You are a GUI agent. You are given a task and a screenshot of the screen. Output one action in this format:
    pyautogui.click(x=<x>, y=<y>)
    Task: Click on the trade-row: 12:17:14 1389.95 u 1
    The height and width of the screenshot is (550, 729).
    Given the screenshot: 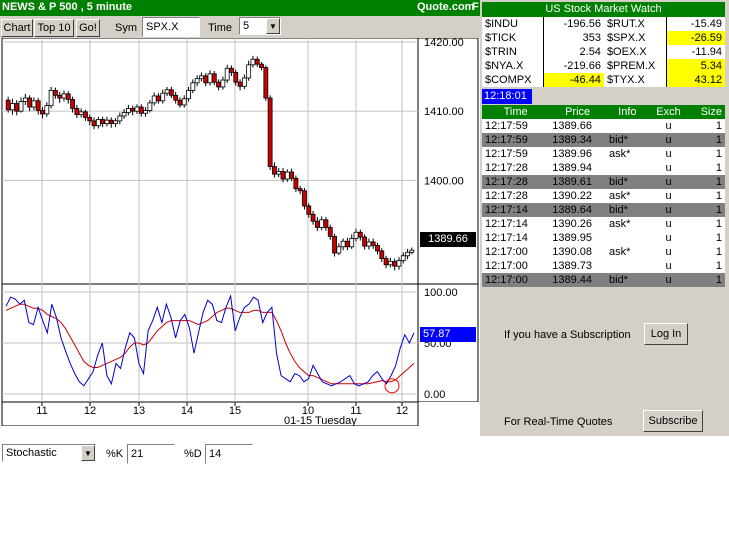 What is the action you would take?
    pyautogui.click(x=603, y=238)
    